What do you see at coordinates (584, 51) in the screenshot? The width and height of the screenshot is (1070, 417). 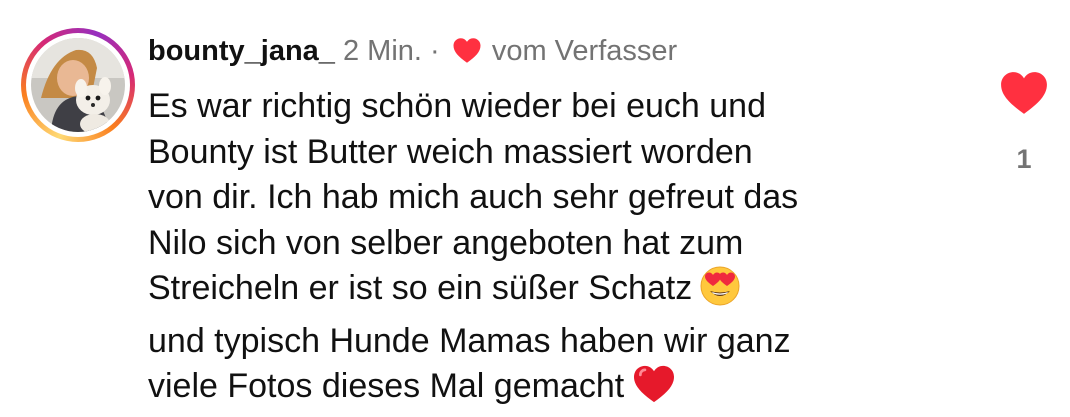 I see `liked-by-author-label: vom Verfasser` at bounding box center [584, 51].